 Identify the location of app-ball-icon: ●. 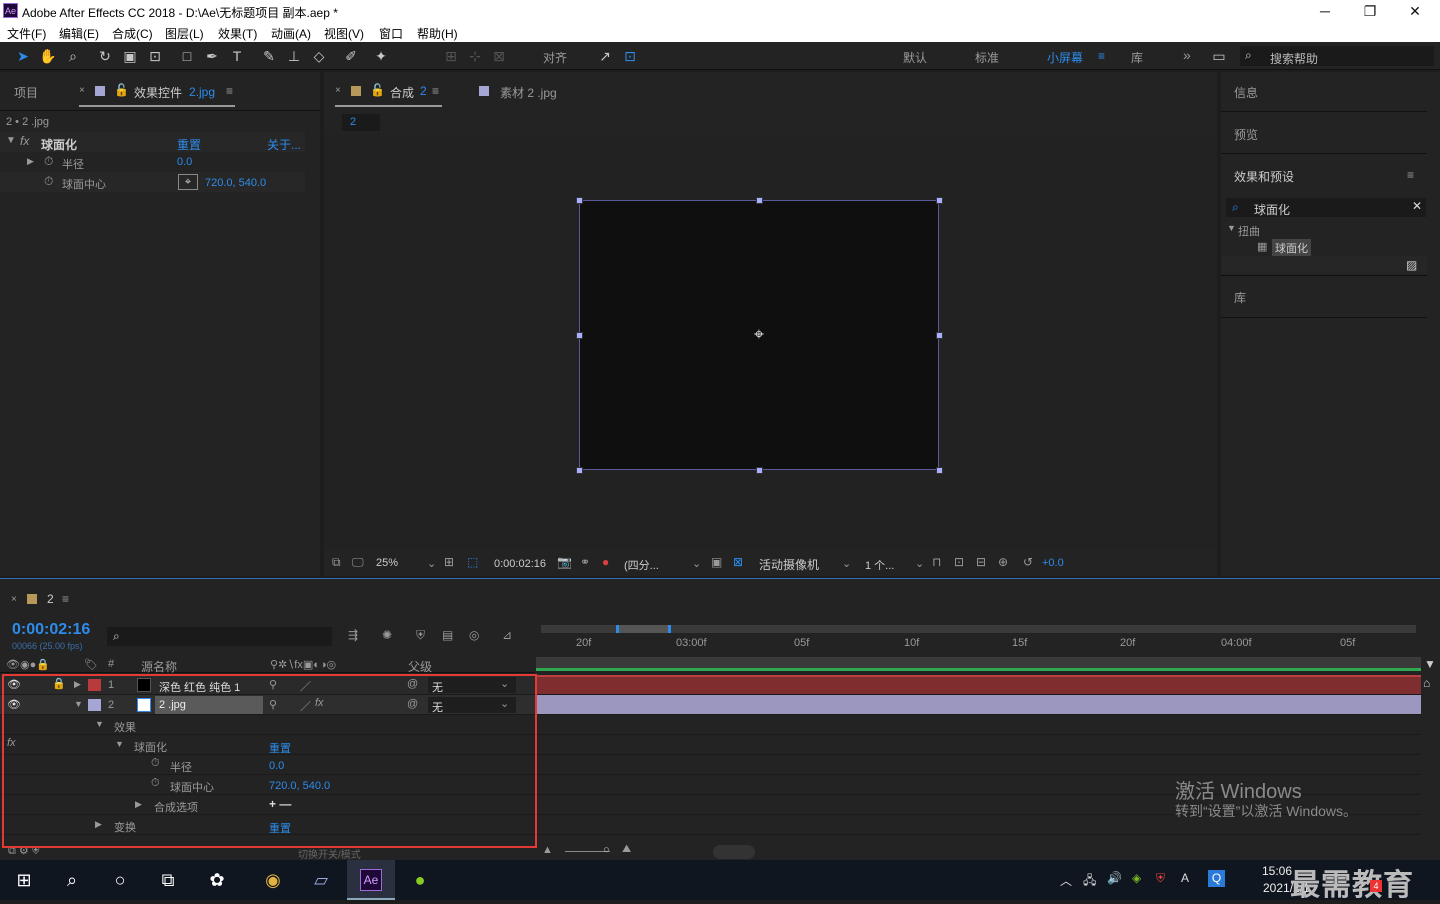
(420, 880).